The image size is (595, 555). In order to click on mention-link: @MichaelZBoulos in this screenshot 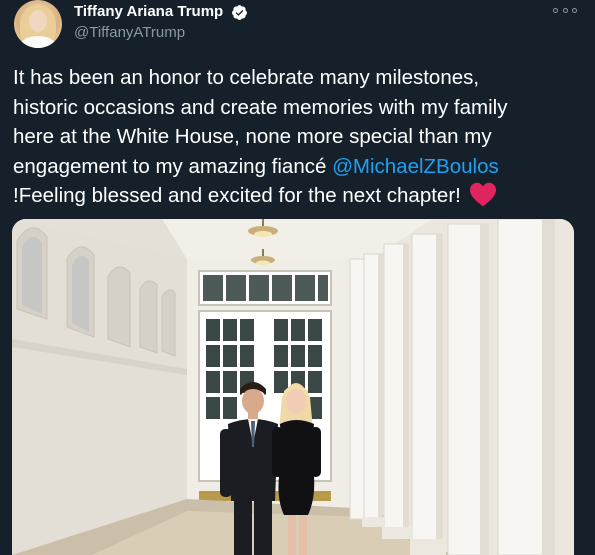, I will do `click(415, 166)`.